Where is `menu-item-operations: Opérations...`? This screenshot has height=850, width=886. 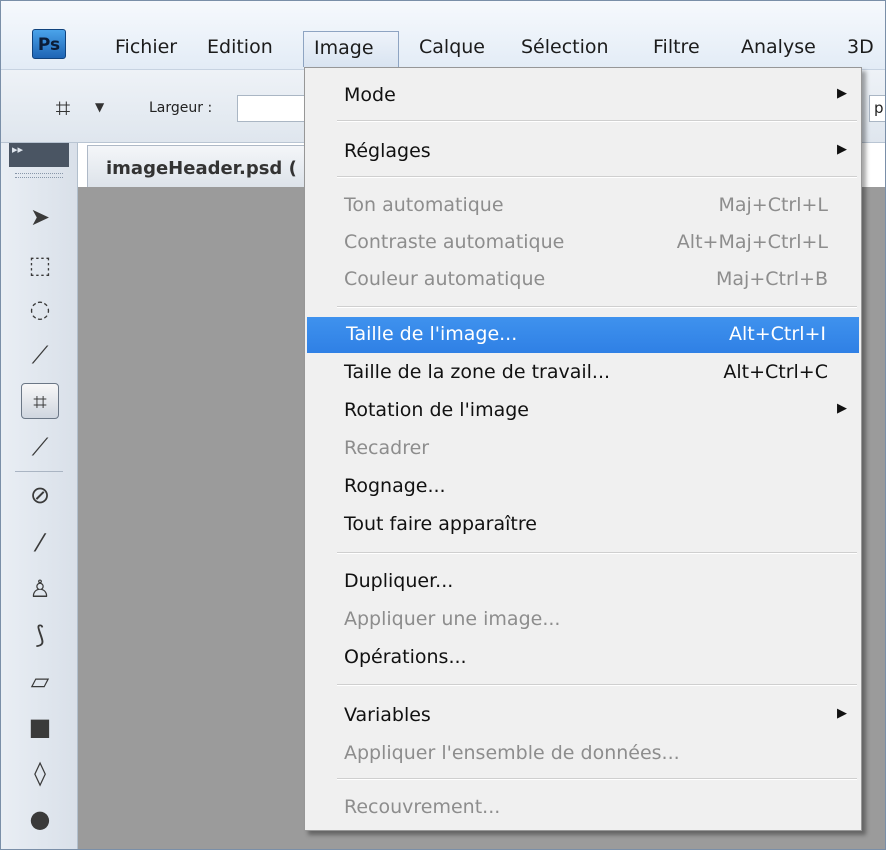
menu-item-operations: Opérations... is located at coordinates (583, 658).